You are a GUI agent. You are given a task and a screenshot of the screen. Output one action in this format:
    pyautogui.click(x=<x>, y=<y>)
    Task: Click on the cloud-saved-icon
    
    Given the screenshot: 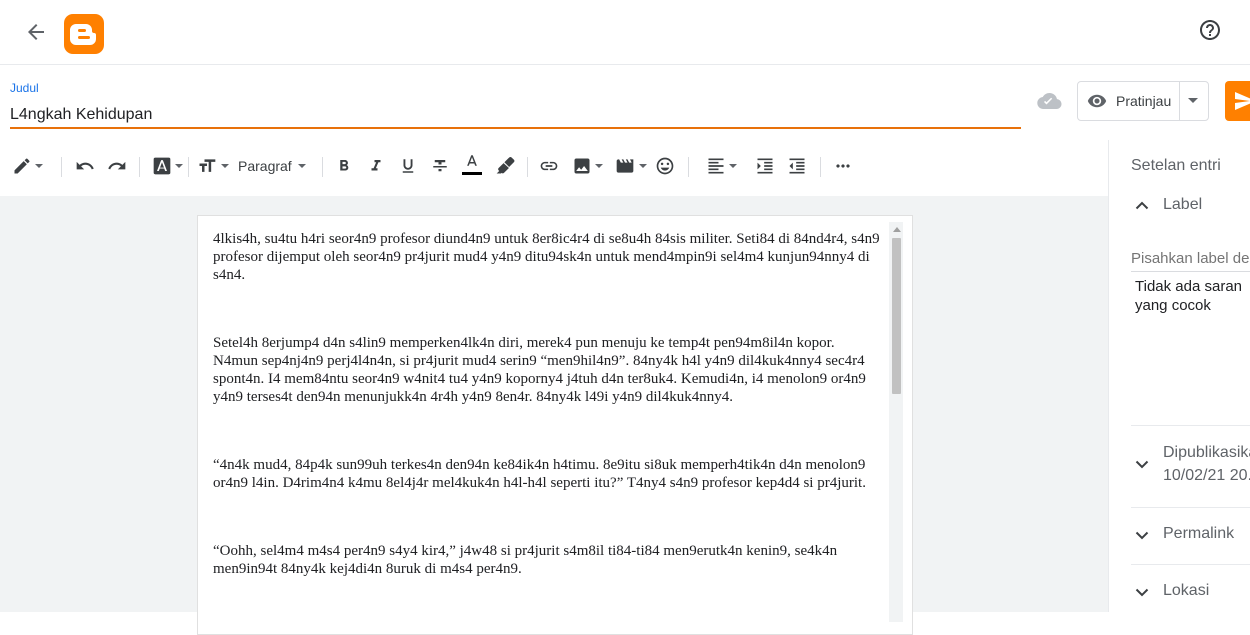 What is the action you would take?
    pyautogui.click(x=1049, y=101)
    